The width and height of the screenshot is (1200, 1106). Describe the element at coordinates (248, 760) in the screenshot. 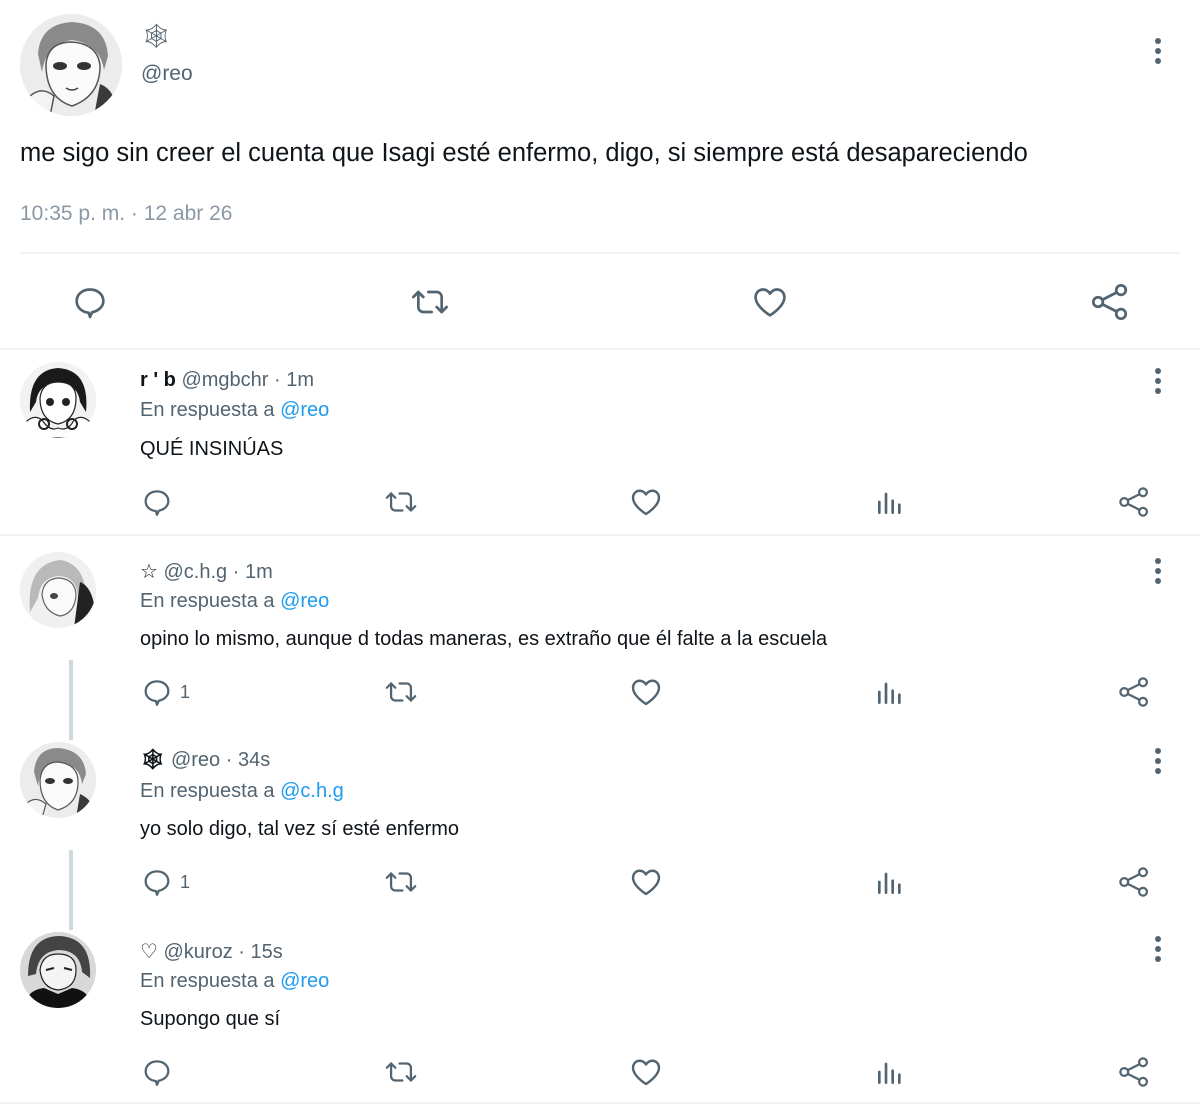

I see `reply-time: · 34s` at that location.